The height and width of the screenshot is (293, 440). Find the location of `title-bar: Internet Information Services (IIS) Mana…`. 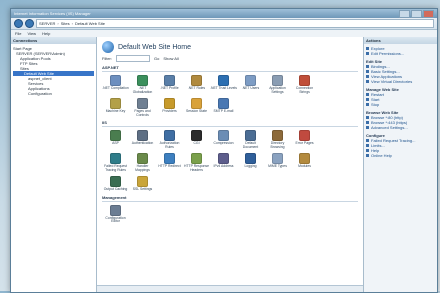

title-bar: Internet Information Services (IIS) Mana… is located at coordinates (224, 13).